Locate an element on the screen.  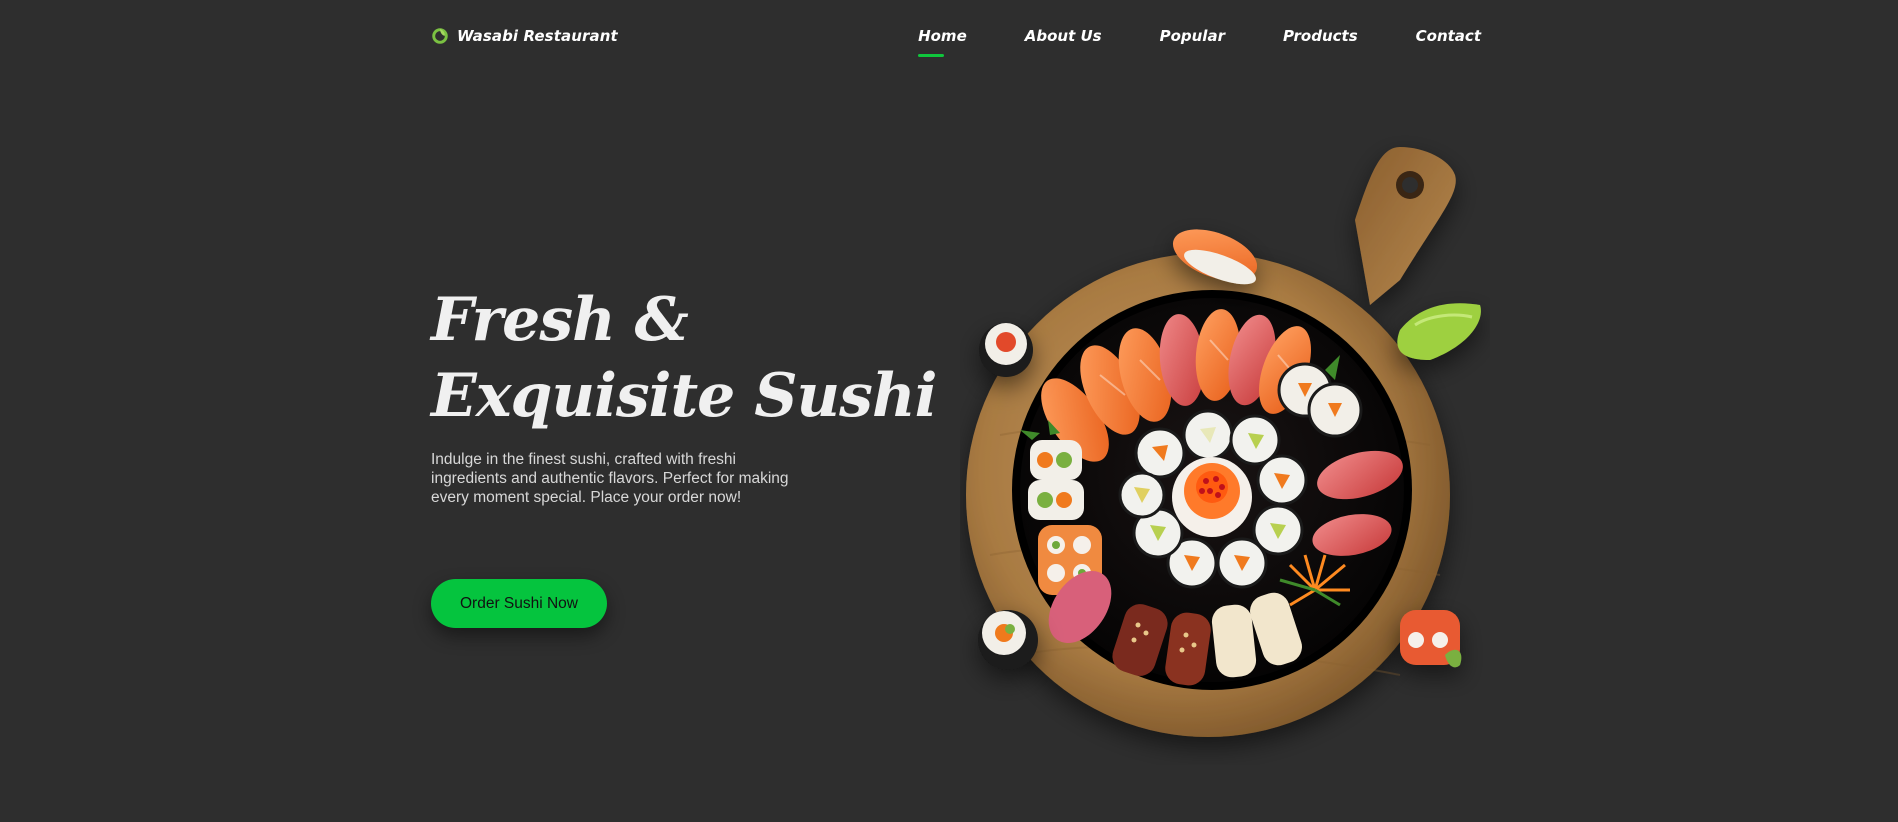
nav-products: Products is located at coordinates (1320, 36).